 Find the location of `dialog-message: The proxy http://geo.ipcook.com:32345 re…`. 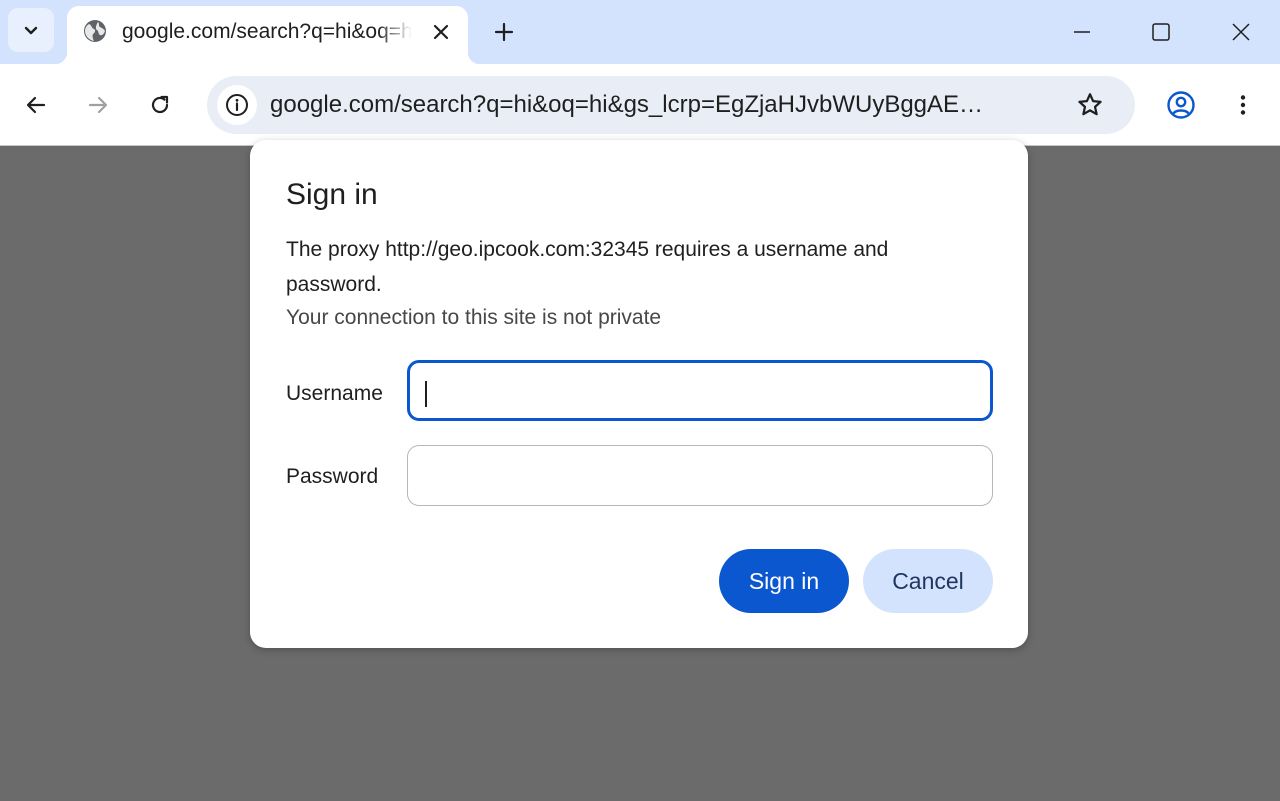

dialog-message: The proxy http://geo.ipcook.com:32345 re… is located at coordinates (587, 267).